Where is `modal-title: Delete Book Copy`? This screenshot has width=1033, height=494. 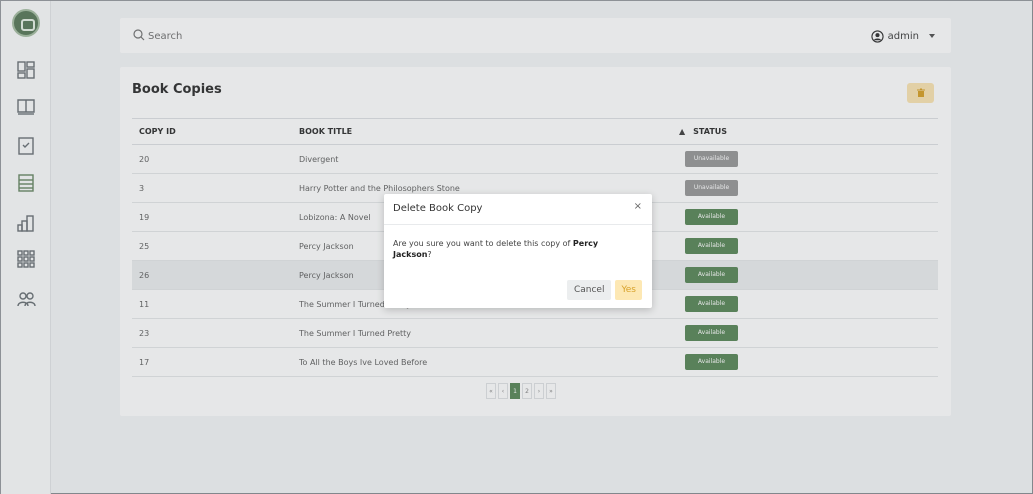
modal-title: Delete Book Copy is located at coordinates (438, 208).